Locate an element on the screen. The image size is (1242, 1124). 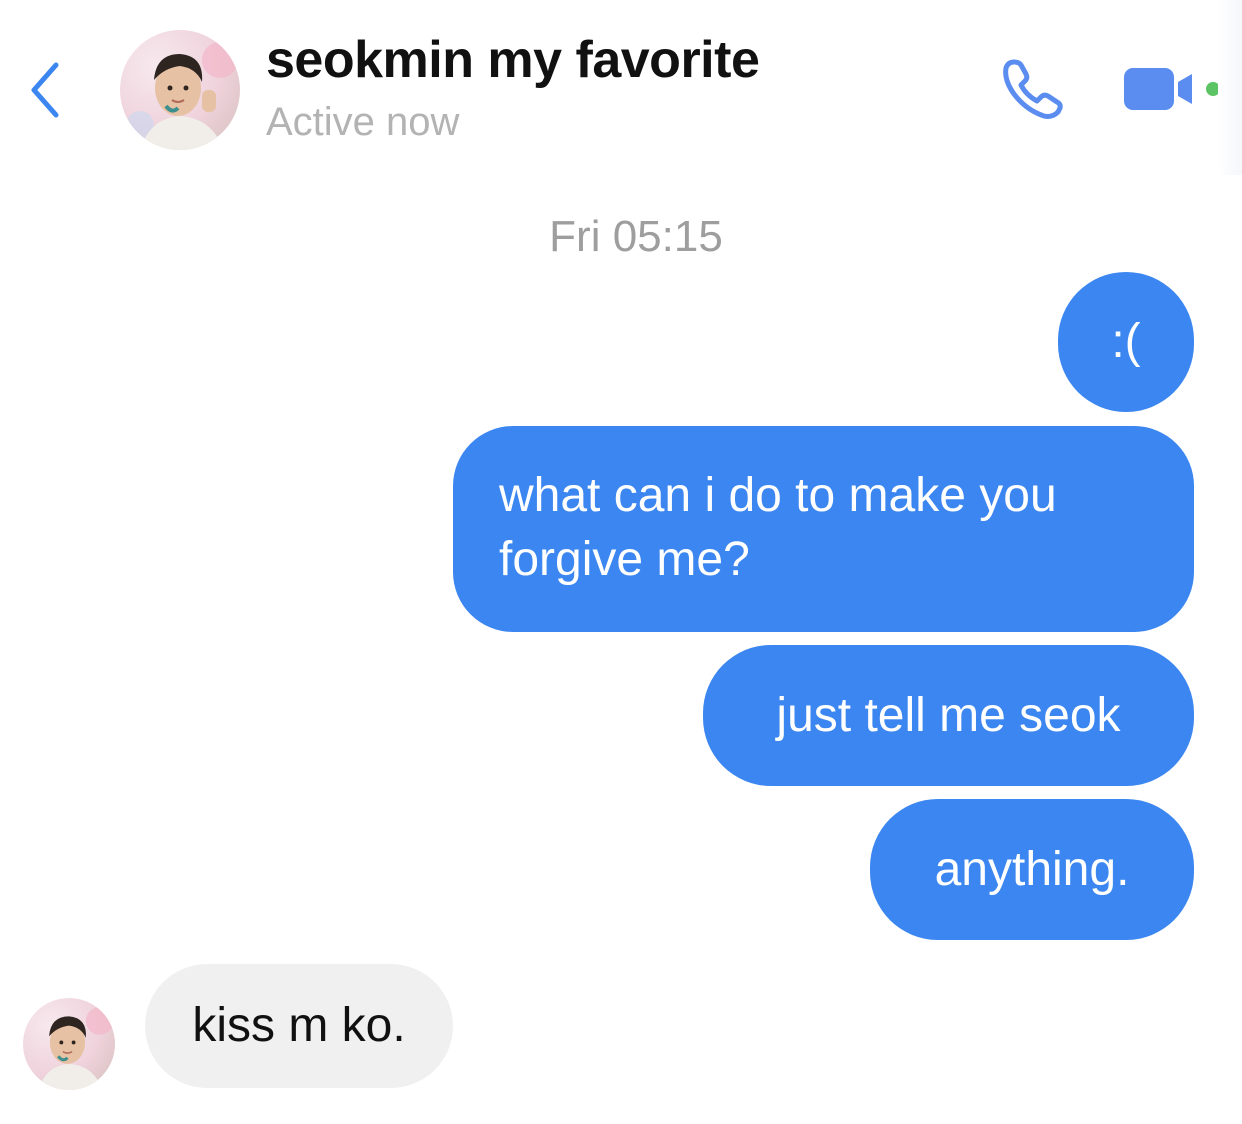
message-text: kiss m ko. is located at coordinates (299, 1025).